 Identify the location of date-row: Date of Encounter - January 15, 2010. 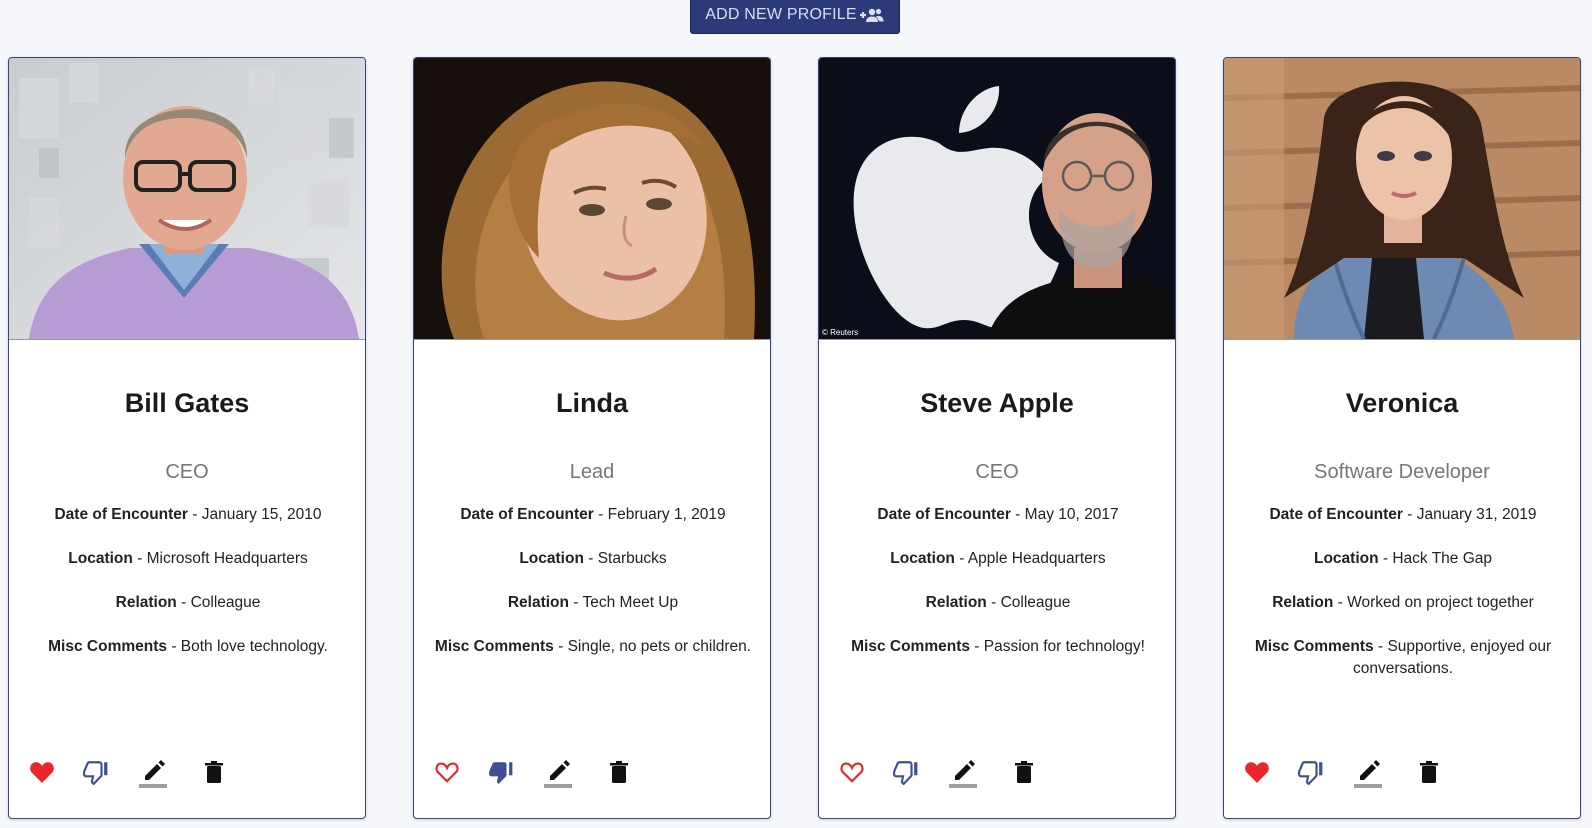
(188, 514).